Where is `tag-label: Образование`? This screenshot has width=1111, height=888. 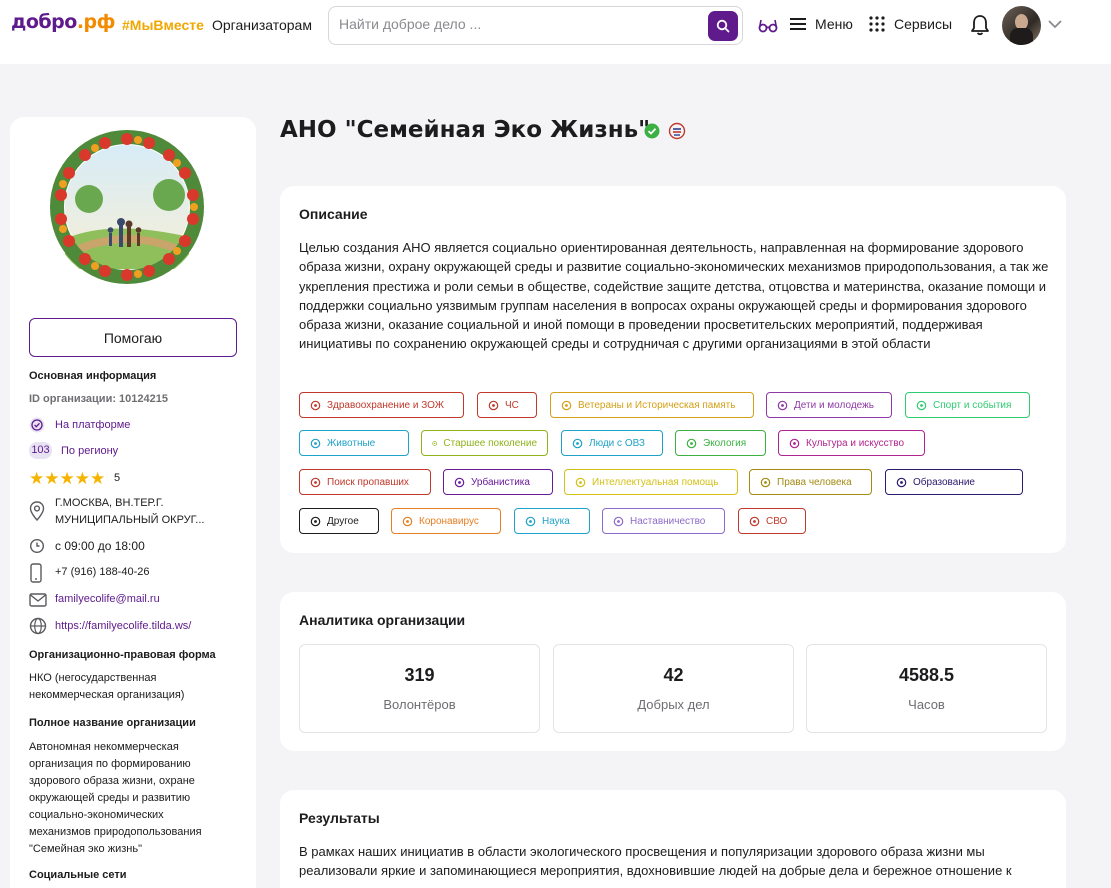
tag-label: Образование is located at coordinates (944, 482).